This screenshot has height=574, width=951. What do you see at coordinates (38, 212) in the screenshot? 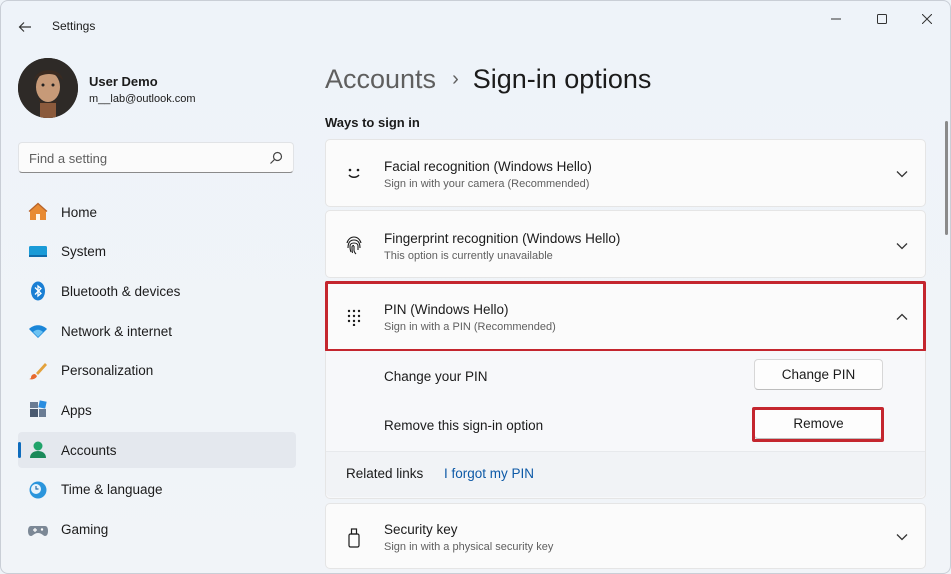
I see `home-icon` at bounding box center [38, 212].